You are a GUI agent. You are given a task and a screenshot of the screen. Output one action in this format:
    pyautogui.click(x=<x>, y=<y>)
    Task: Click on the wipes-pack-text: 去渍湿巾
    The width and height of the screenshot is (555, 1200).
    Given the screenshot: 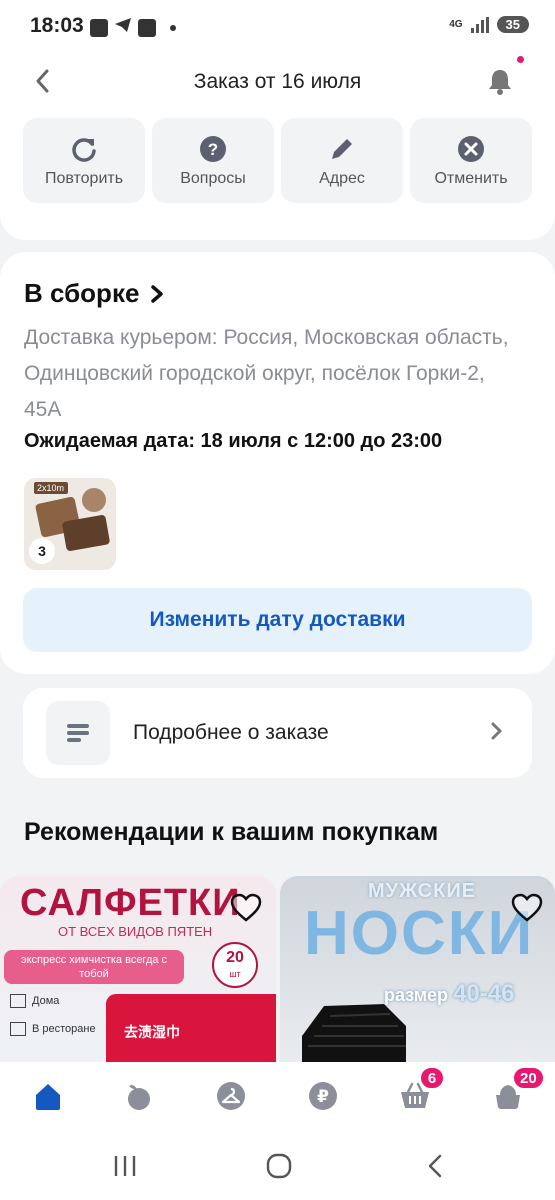 What is the action you would take?
    pyautogui.click(x=152, y=1032)
    